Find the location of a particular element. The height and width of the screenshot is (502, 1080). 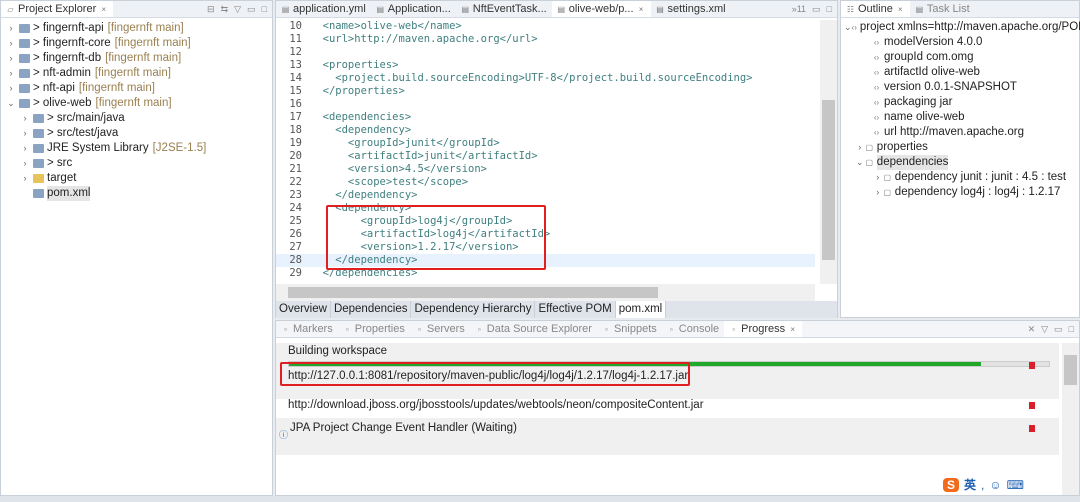

element-icon: ▢ is located at coordinates (887, 192).